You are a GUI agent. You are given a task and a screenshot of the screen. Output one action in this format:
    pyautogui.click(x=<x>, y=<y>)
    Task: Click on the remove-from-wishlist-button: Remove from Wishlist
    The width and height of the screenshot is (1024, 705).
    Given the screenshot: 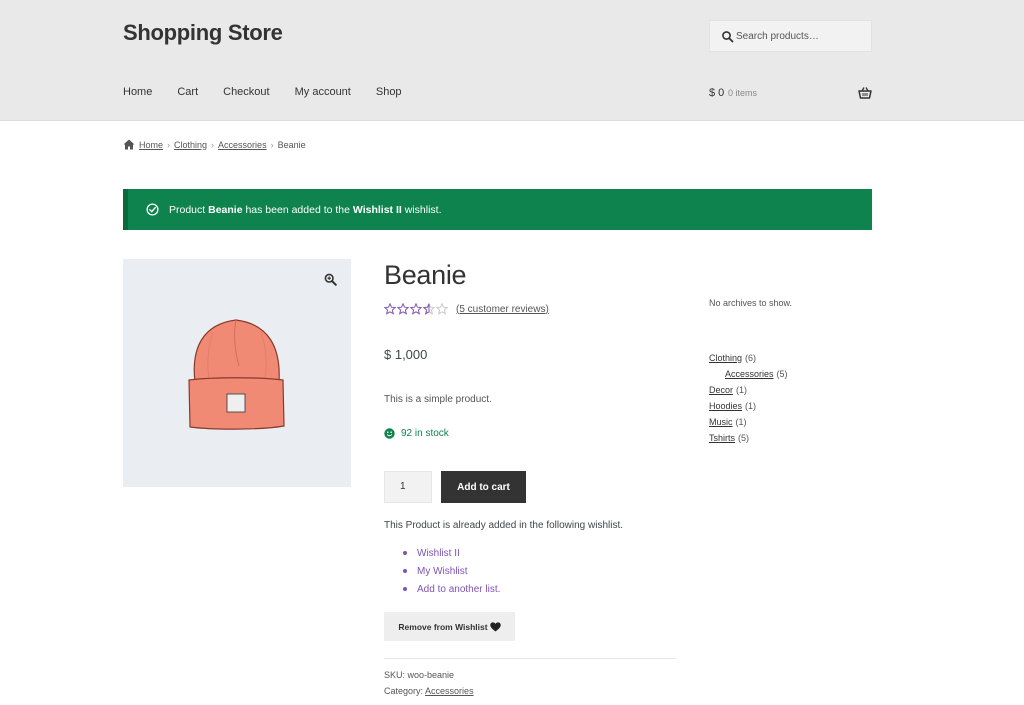 What is the action you would take?
    pyautogui.click(x=449, y=626)
    